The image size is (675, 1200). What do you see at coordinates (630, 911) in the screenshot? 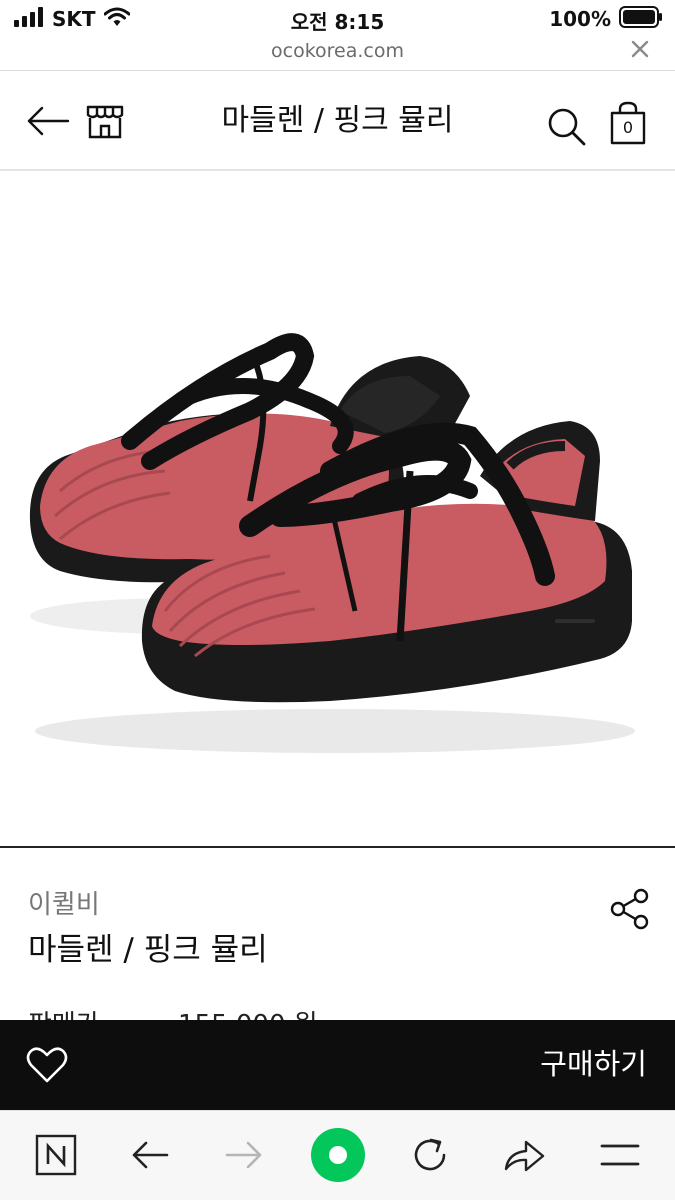
I see `share-icon` at bounding box center [630, 911].